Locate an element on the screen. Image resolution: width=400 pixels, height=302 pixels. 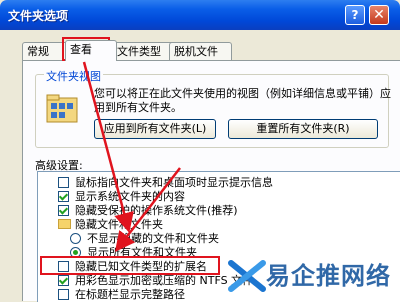
list-item-label: 隐藏受保护的操作系统文件(推荐) is located at coordinates (156, 210).